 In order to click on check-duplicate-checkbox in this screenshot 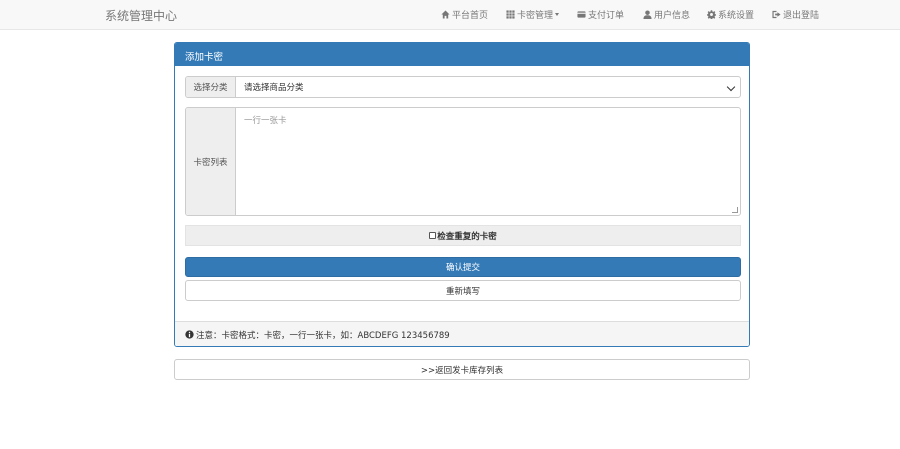, I will do `click(433, 235)`.